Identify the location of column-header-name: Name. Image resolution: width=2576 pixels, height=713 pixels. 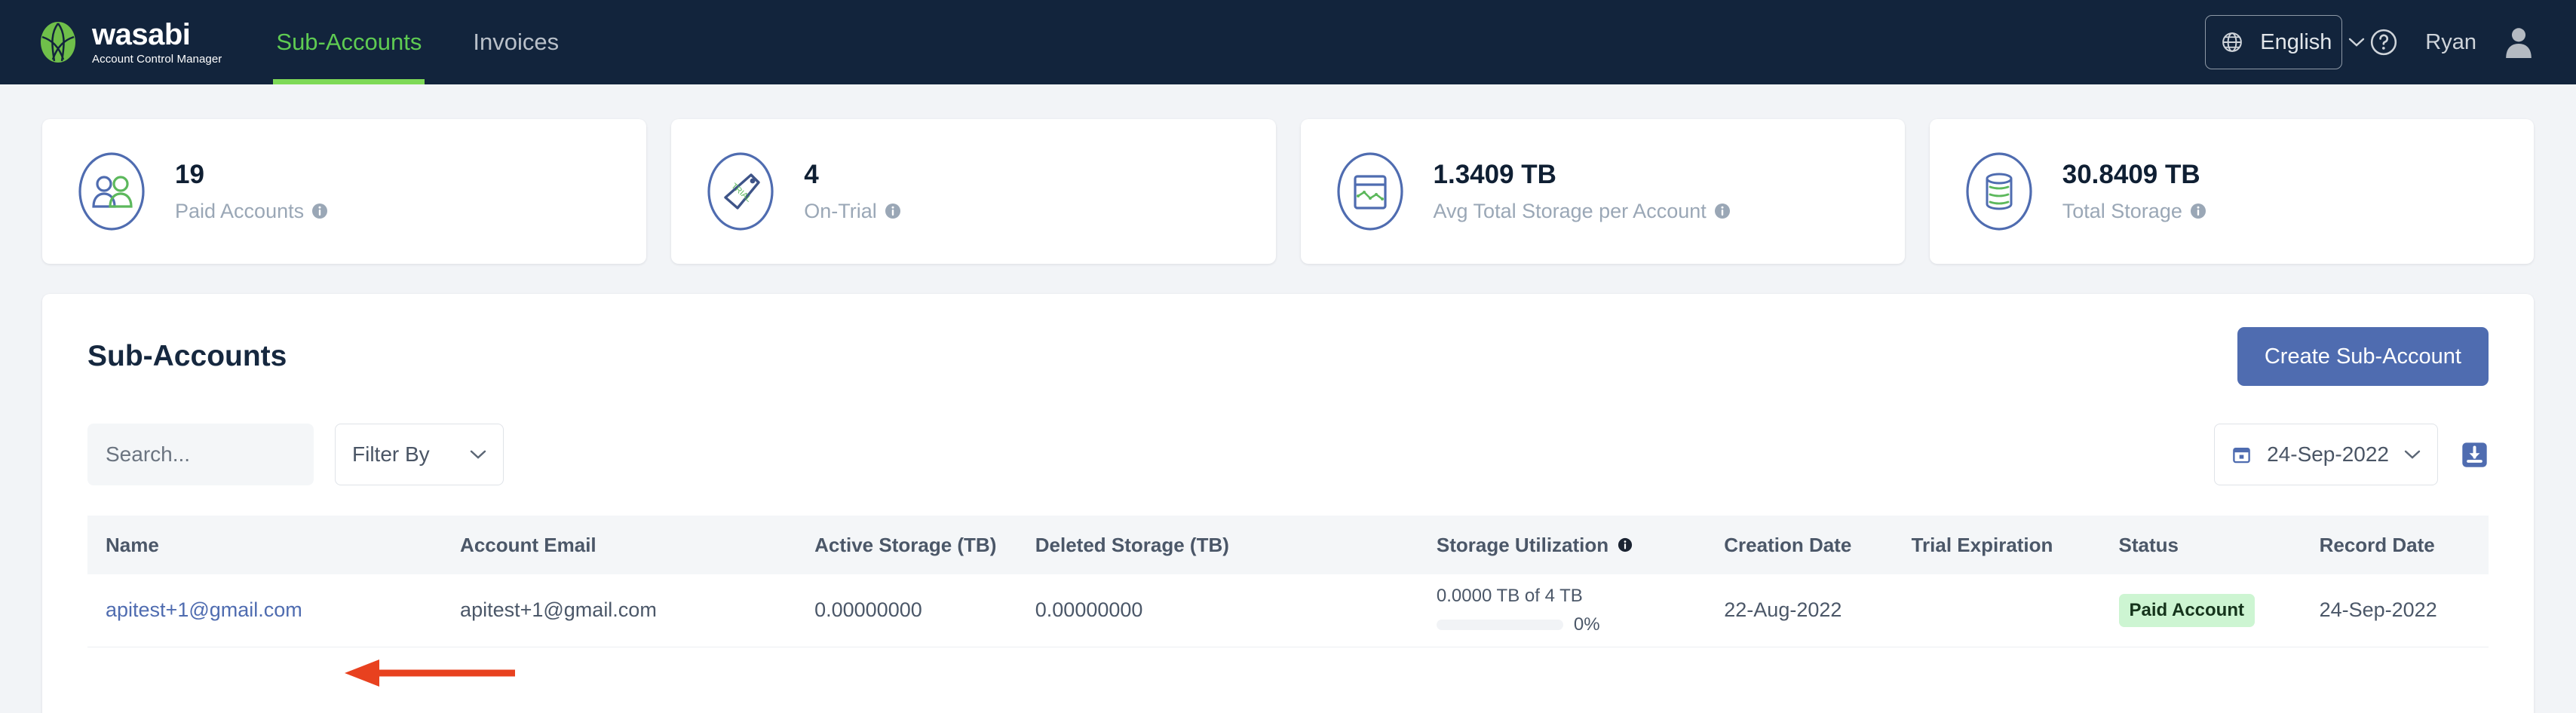
(264, 545).